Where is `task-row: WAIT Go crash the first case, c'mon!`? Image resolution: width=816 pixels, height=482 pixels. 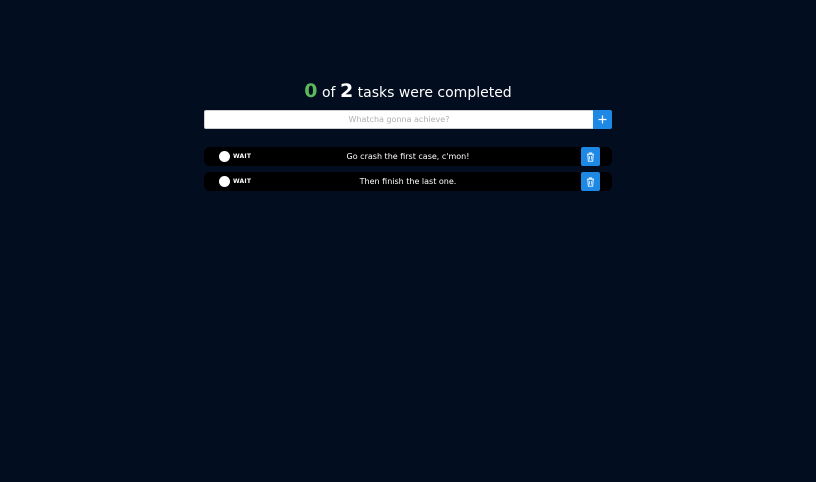 task-row: WAIT Go crash the first case, c'mon! is located at coordinates (408, 156).